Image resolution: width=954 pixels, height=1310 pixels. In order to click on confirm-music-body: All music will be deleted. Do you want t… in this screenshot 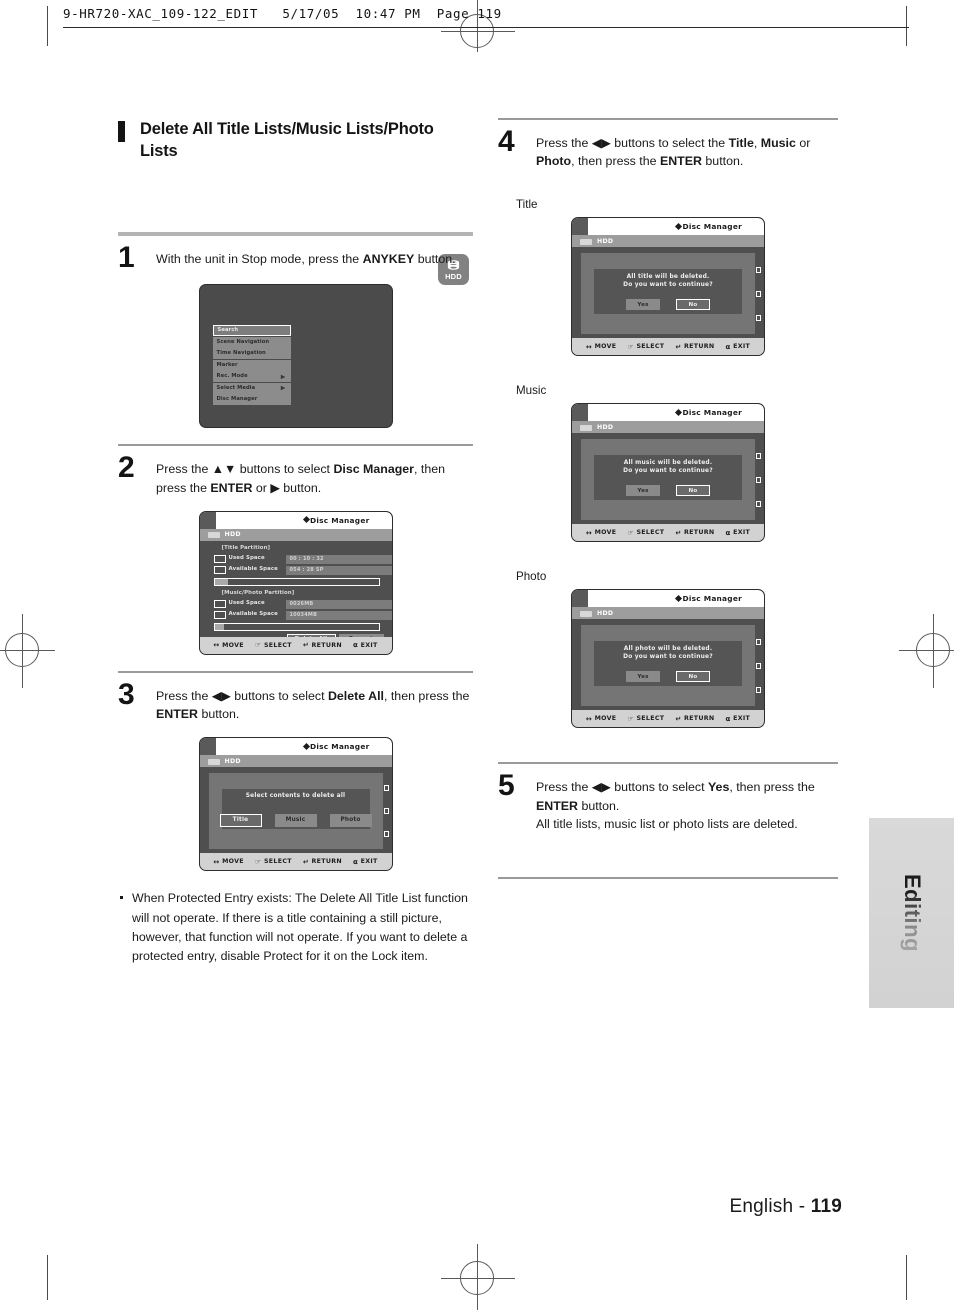, I will do `click(668, 479)`.